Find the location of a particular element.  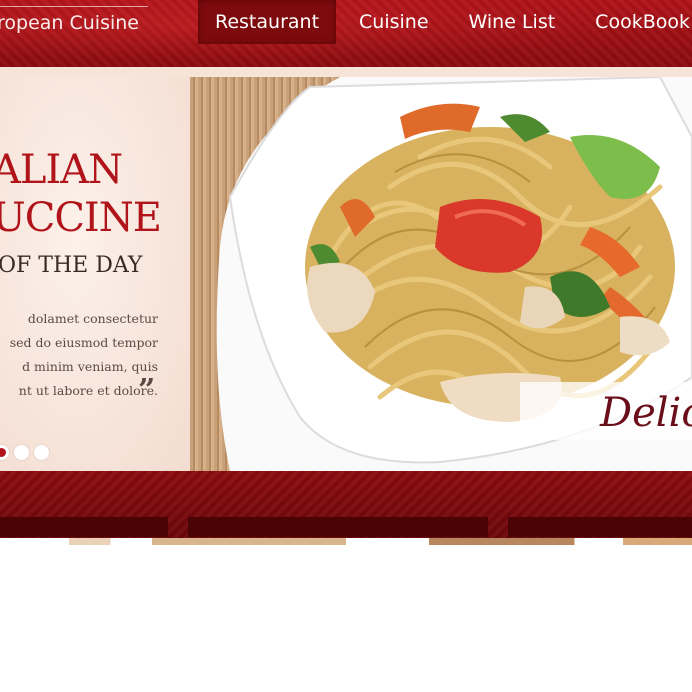

site-brand: ropean Cuisine is located at coordinates (69, 23).